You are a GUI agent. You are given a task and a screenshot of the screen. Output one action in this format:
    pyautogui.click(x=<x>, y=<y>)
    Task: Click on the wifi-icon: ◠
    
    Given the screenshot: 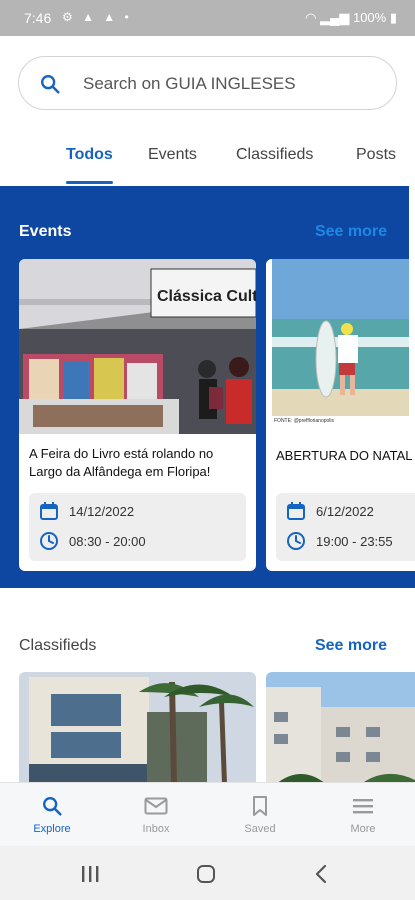 What is the action you would take?
    pyautogui.click(x=313, y=17)
    